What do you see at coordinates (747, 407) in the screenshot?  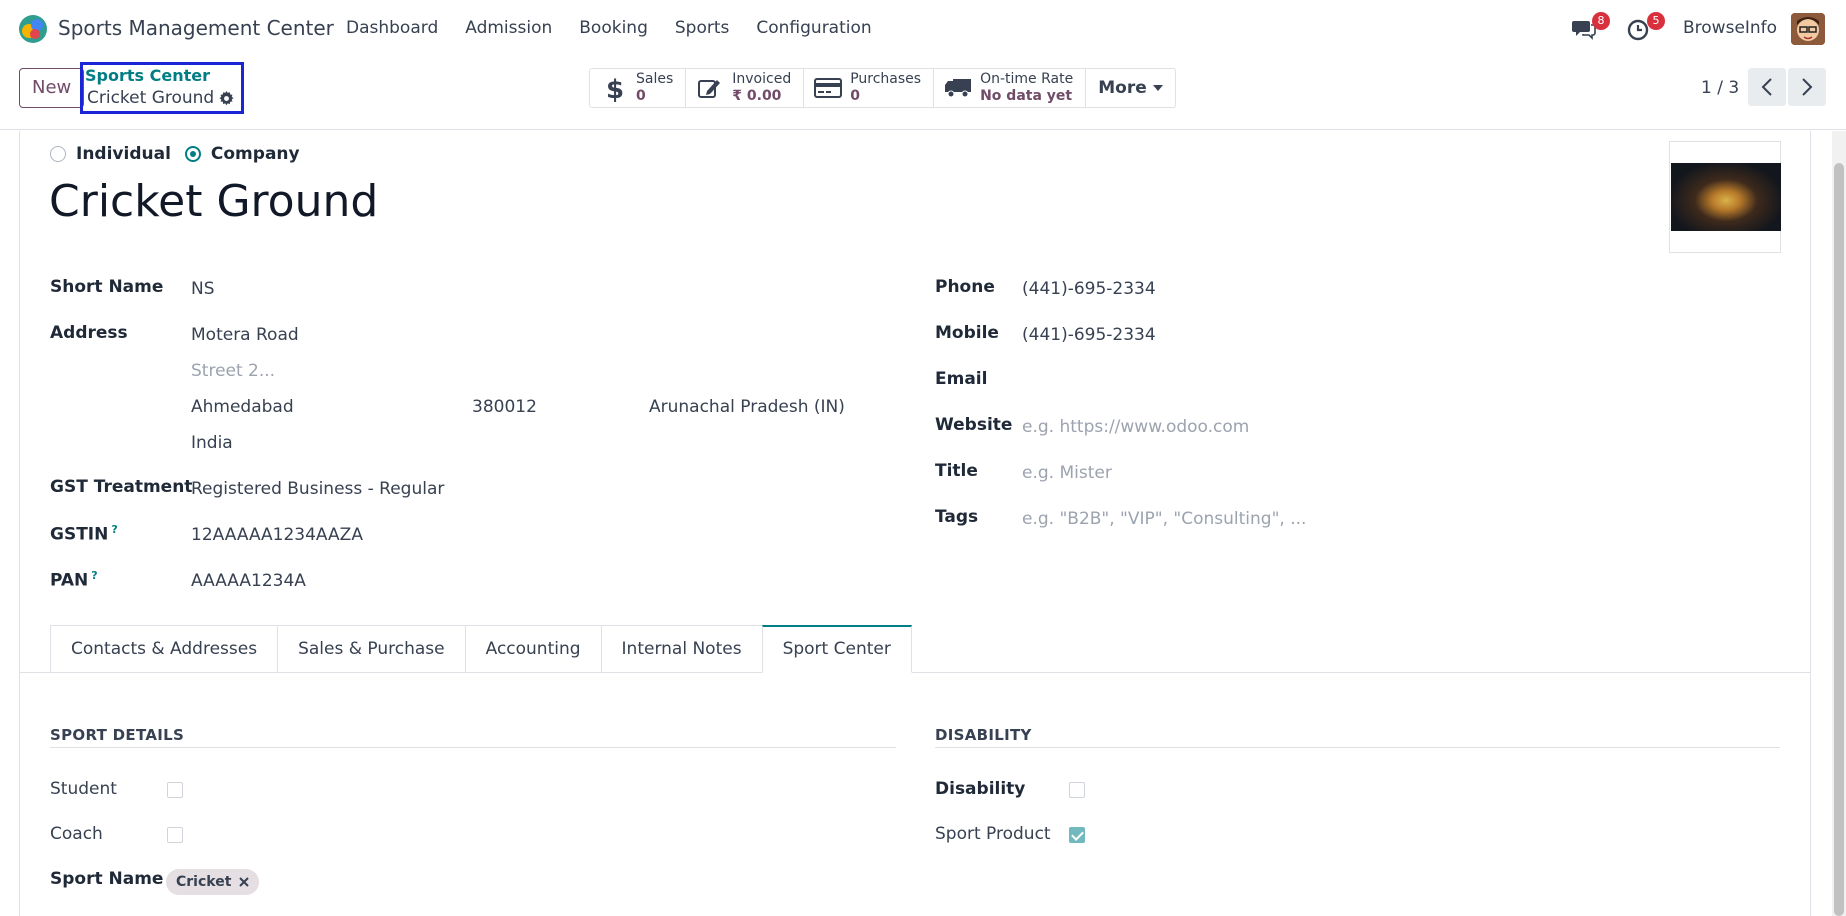 I see `state-field: Arunachal Pradesh (IN)` at bounding box center [747, 407].